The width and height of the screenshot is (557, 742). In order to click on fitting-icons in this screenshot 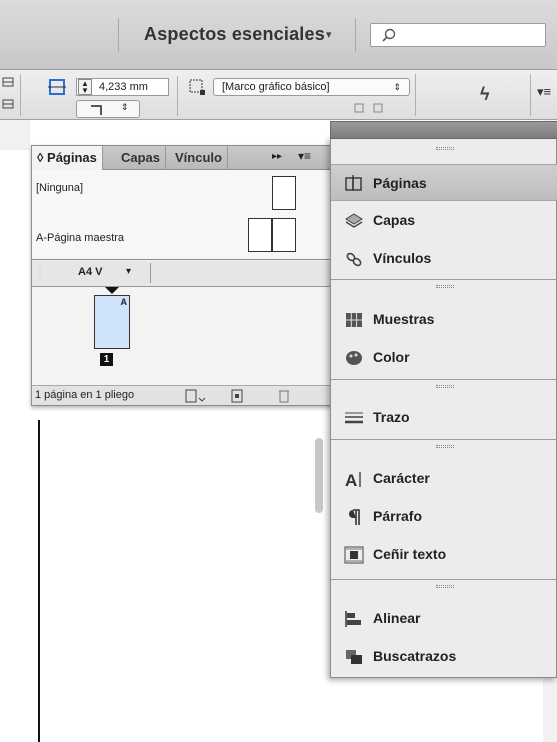, I will do `click(371, 108)`.